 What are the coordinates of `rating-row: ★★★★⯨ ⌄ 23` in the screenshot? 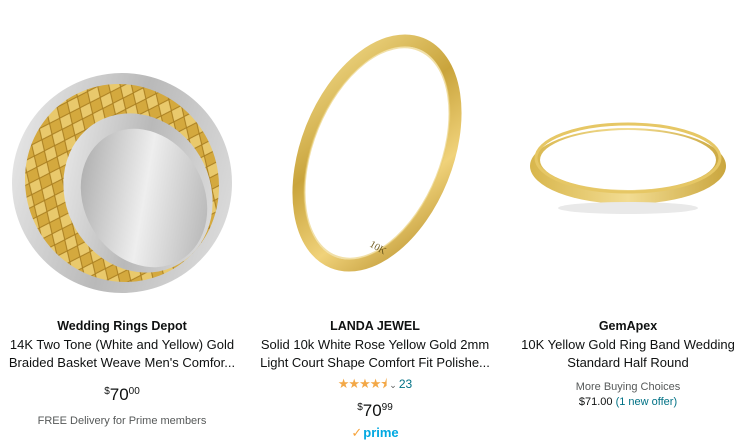 It's located at (375, 384).